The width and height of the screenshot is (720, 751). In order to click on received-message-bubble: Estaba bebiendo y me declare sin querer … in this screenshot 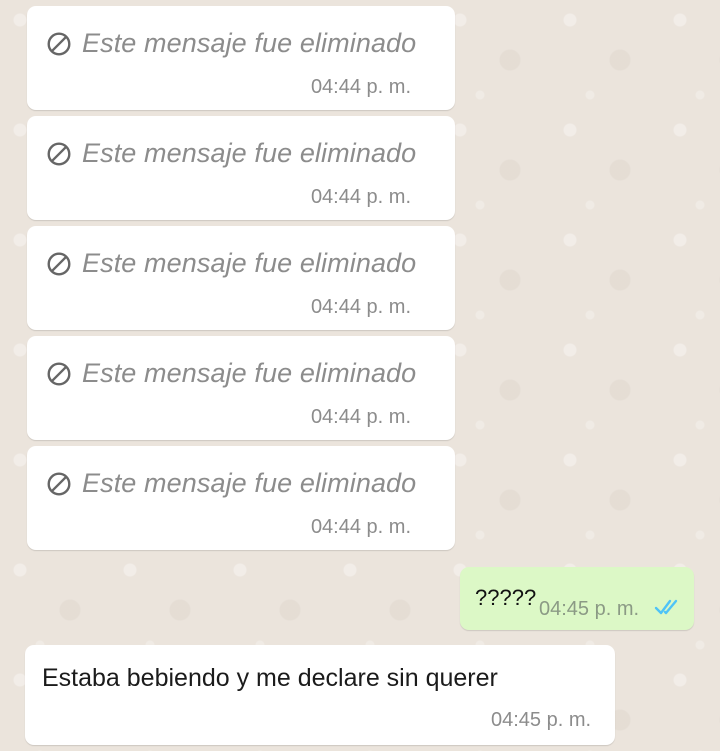, I will do `click(320, 695)`.